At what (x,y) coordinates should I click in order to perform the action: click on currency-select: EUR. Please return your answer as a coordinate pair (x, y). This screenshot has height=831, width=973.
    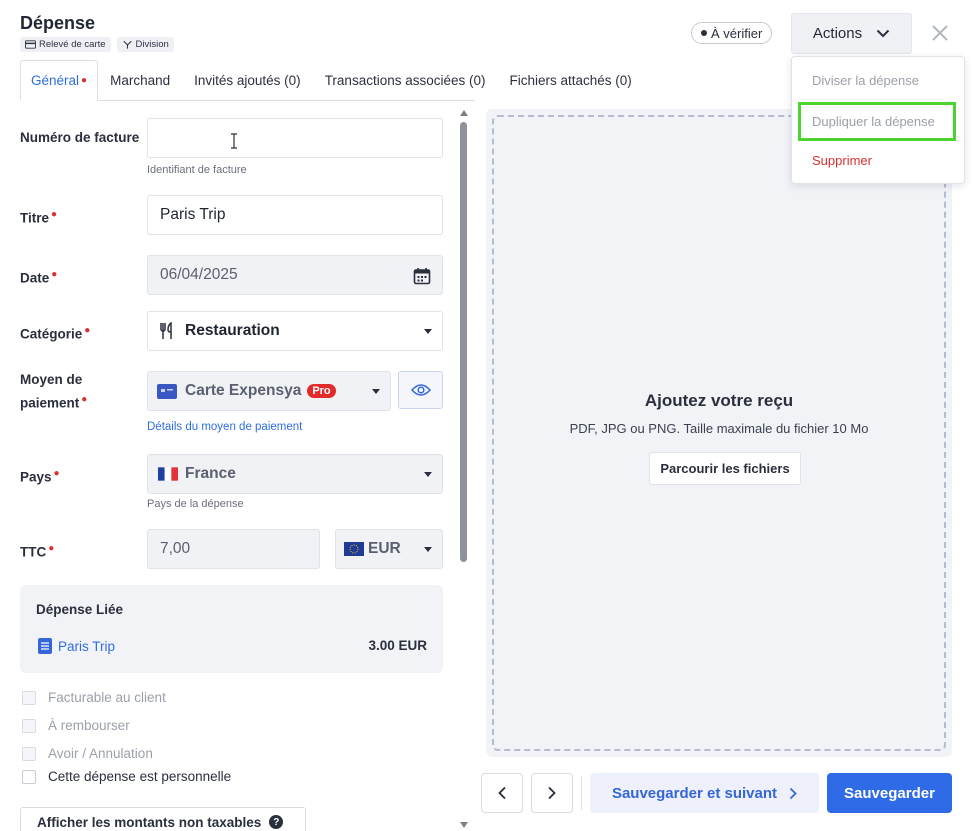
    Looking at the image, I should click on (389, 549).